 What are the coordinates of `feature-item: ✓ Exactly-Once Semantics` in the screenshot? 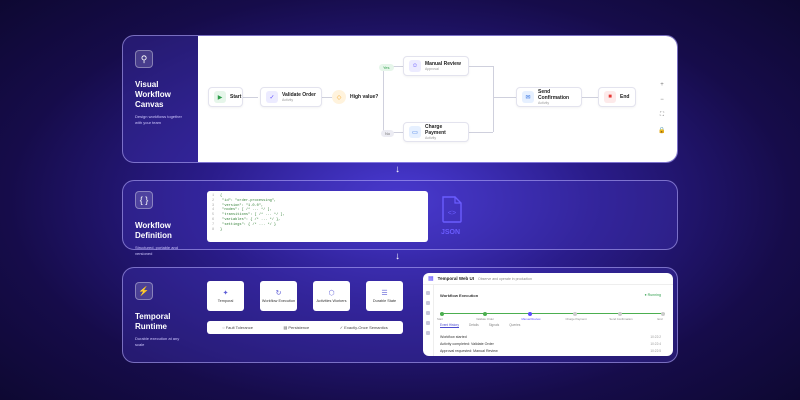 It's located at (363, 327).